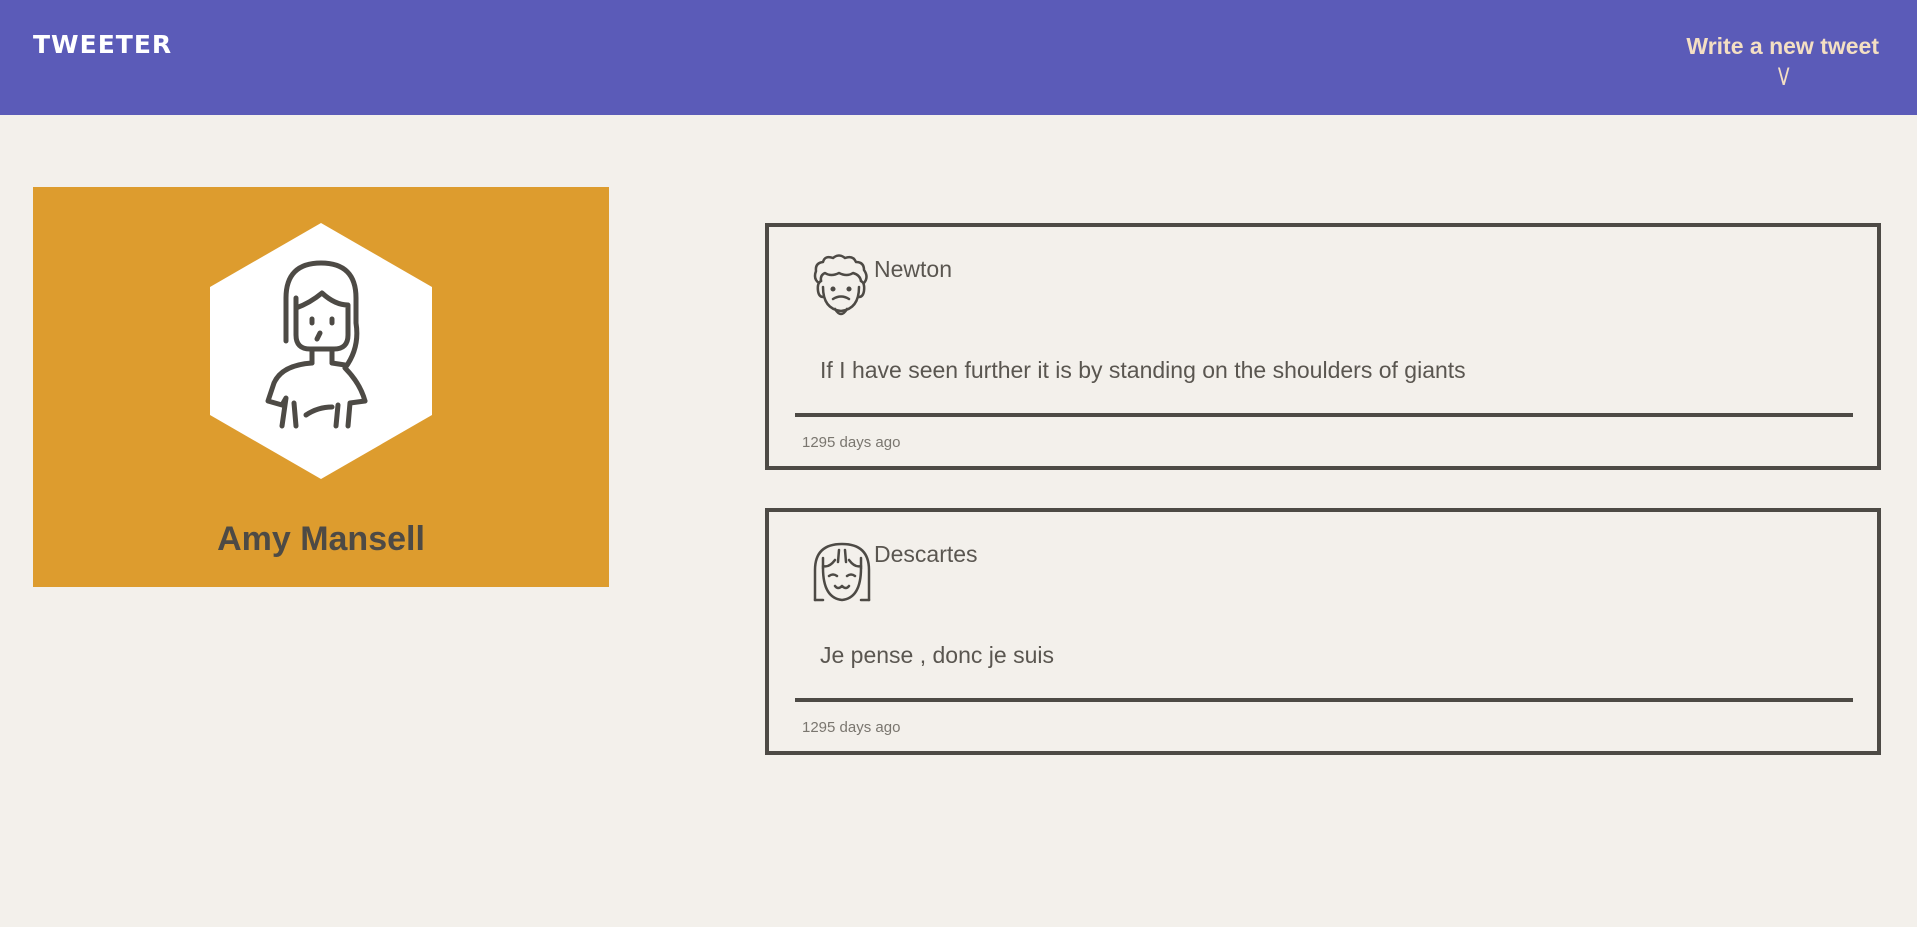  What do you see at coordinates (958, 57) in the screenshot?
I see `top-nav: TWEETER Write a new tweet \/` at bounding box center [958, 57].